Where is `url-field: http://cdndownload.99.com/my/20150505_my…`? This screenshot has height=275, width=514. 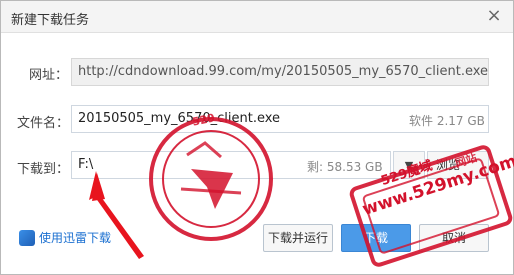
url-field: http://cdndownload.99.com/my/20150505_my… is located at coordinates (280, 72).